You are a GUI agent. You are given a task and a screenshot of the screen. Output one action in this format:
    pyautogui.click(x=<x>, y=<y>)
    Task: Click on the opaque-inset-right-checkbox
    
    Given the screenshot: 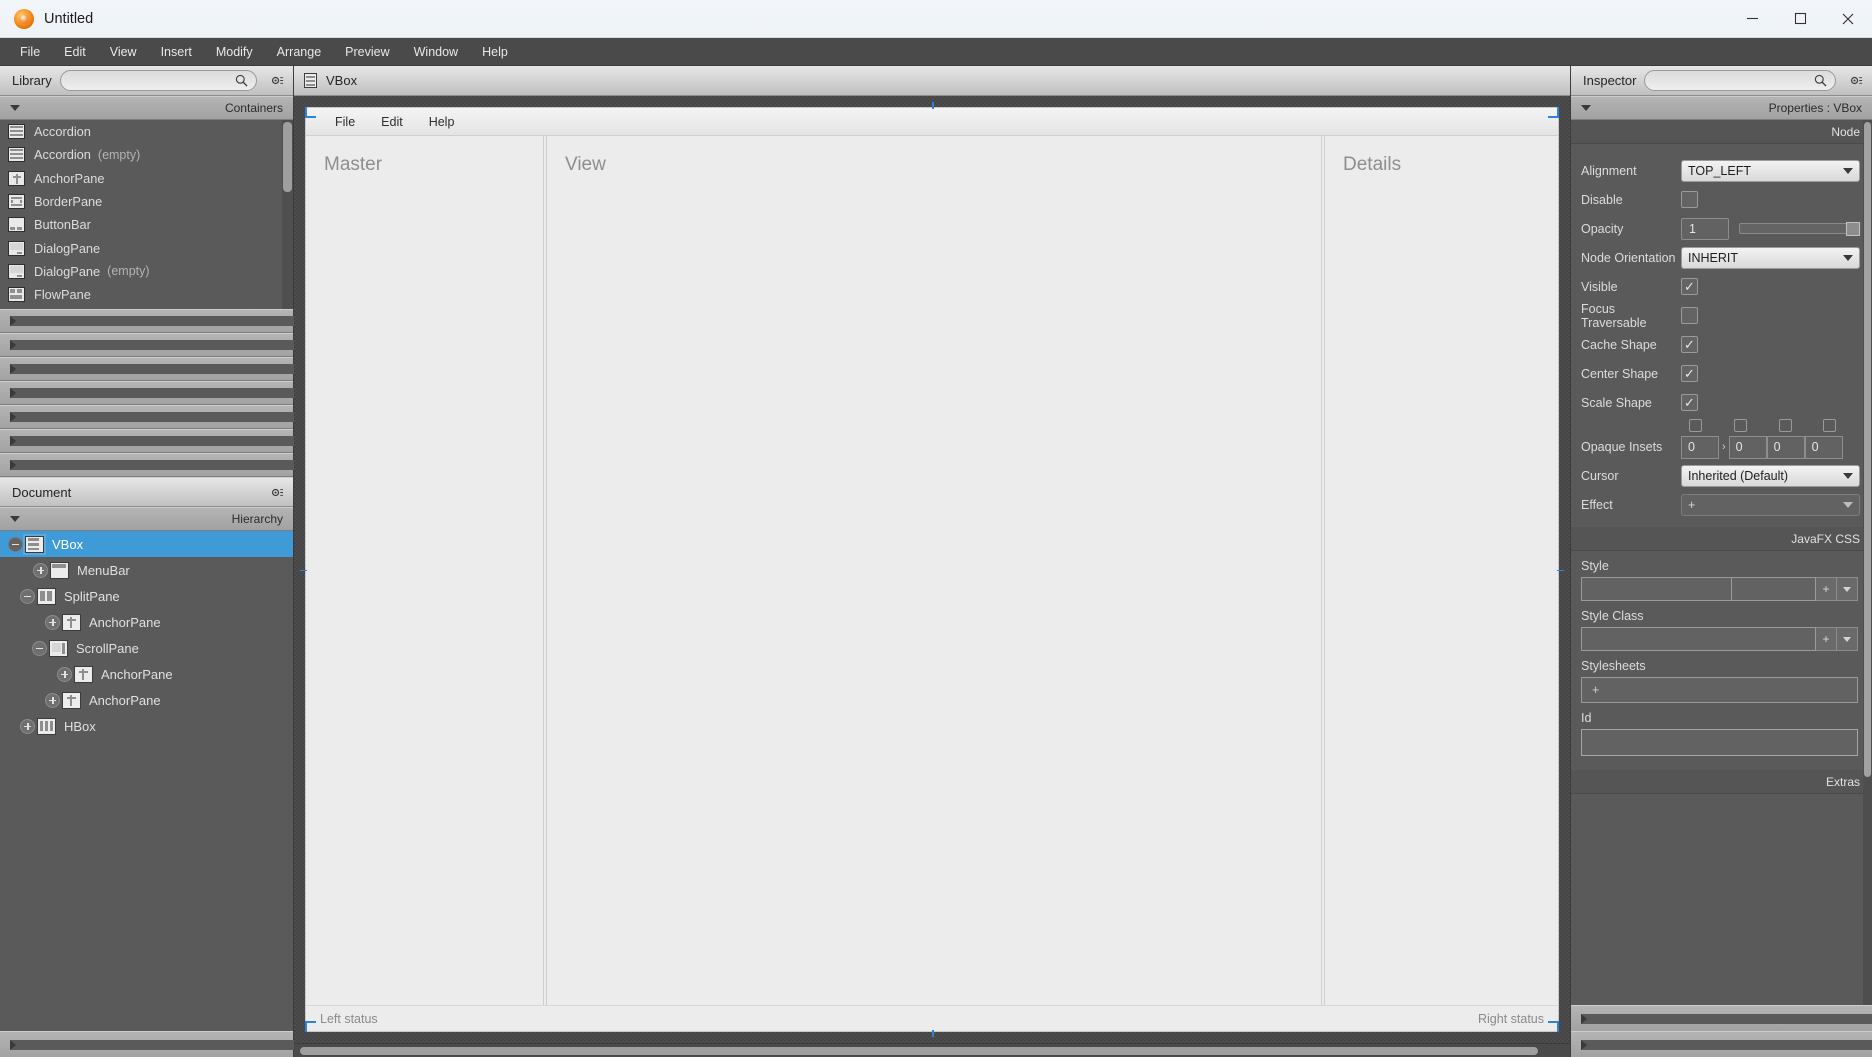 What is the action you would take?
    pyautogui.click(x=1740, y=425)
    